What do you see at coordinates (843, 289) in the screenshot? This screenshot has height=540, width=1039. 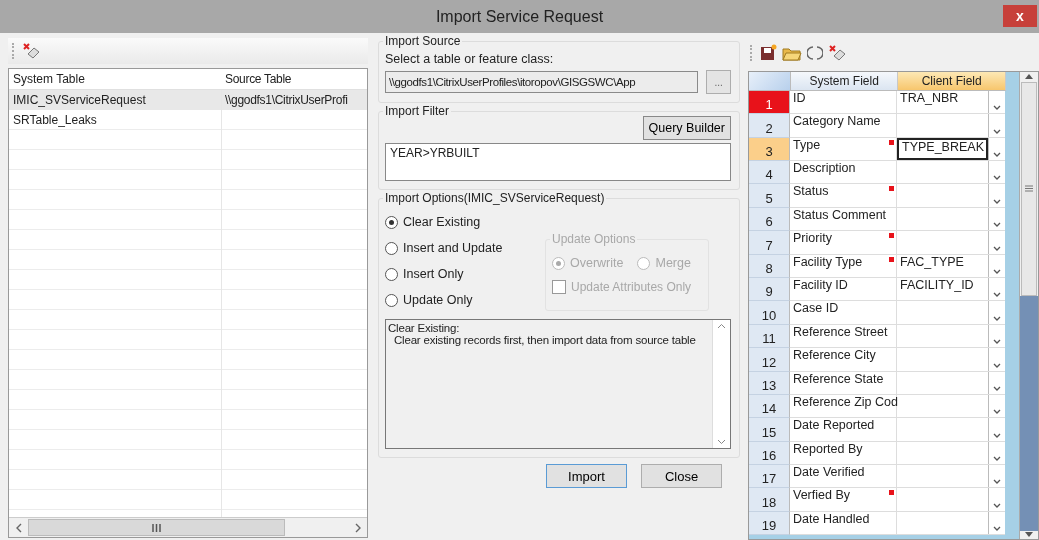 I see `table-cell: Facility ID` at bounding box center [843, 289].